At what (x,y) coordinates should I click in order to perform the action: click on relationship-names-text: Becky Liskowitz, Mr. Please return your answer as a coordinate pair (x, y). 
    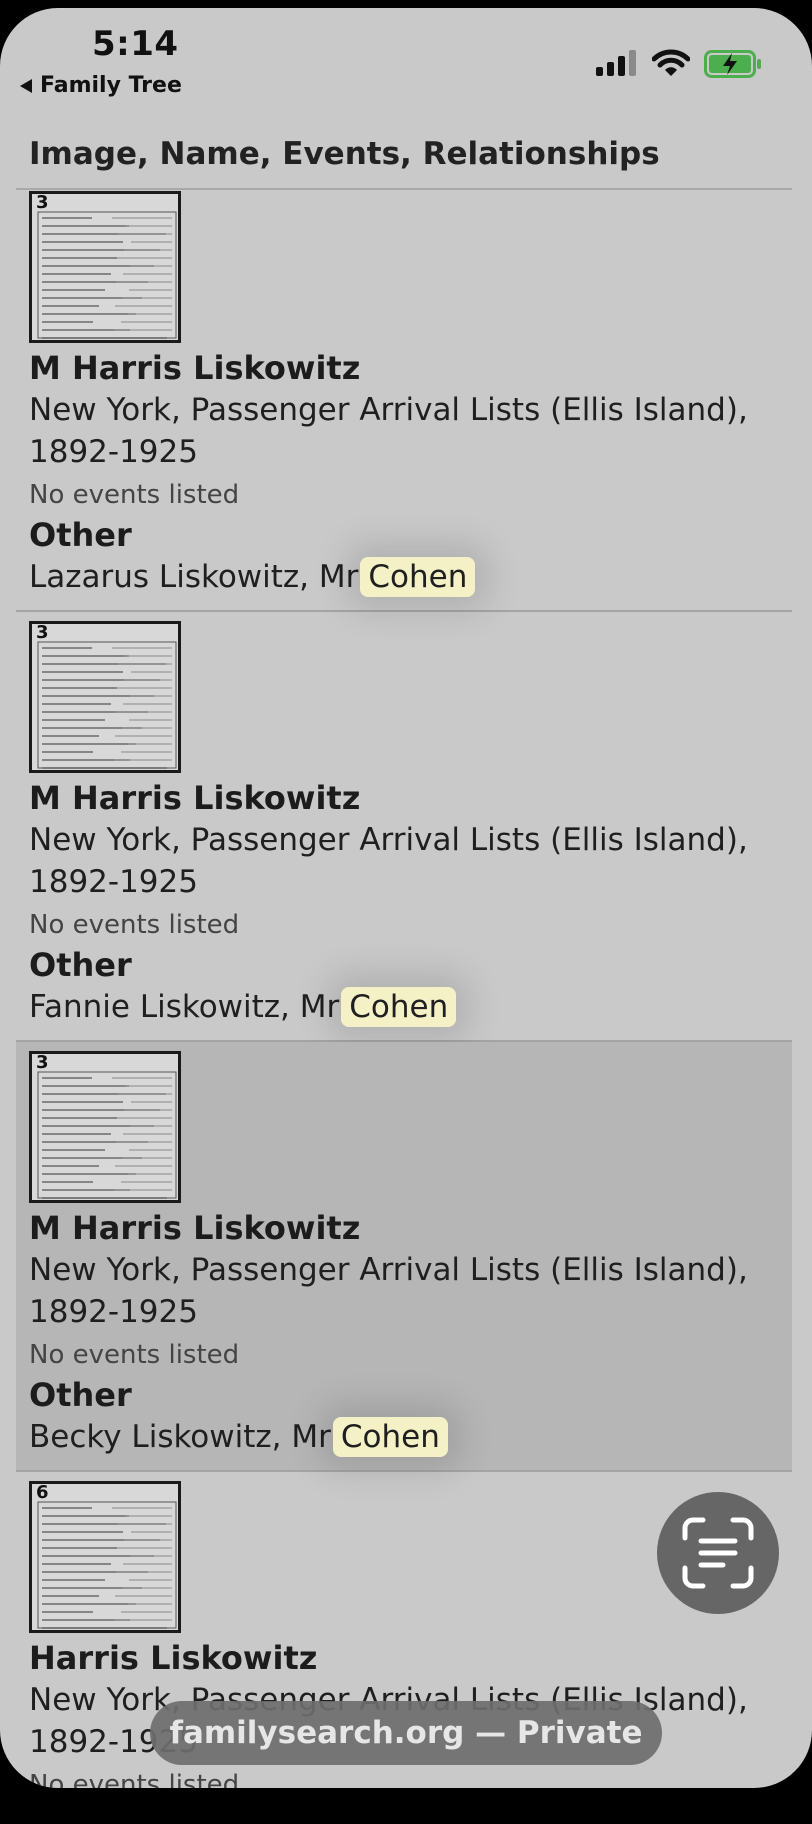
    Looking at the image, I should click on (180, 1437).